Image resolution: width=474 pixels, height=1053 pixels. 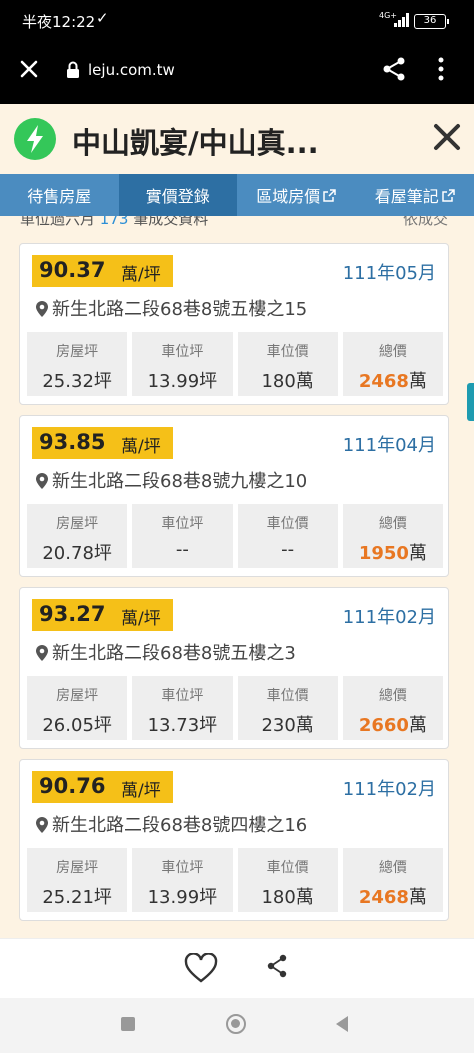 I want to click on unit-price: 90.37, so click(x=72, y=270).